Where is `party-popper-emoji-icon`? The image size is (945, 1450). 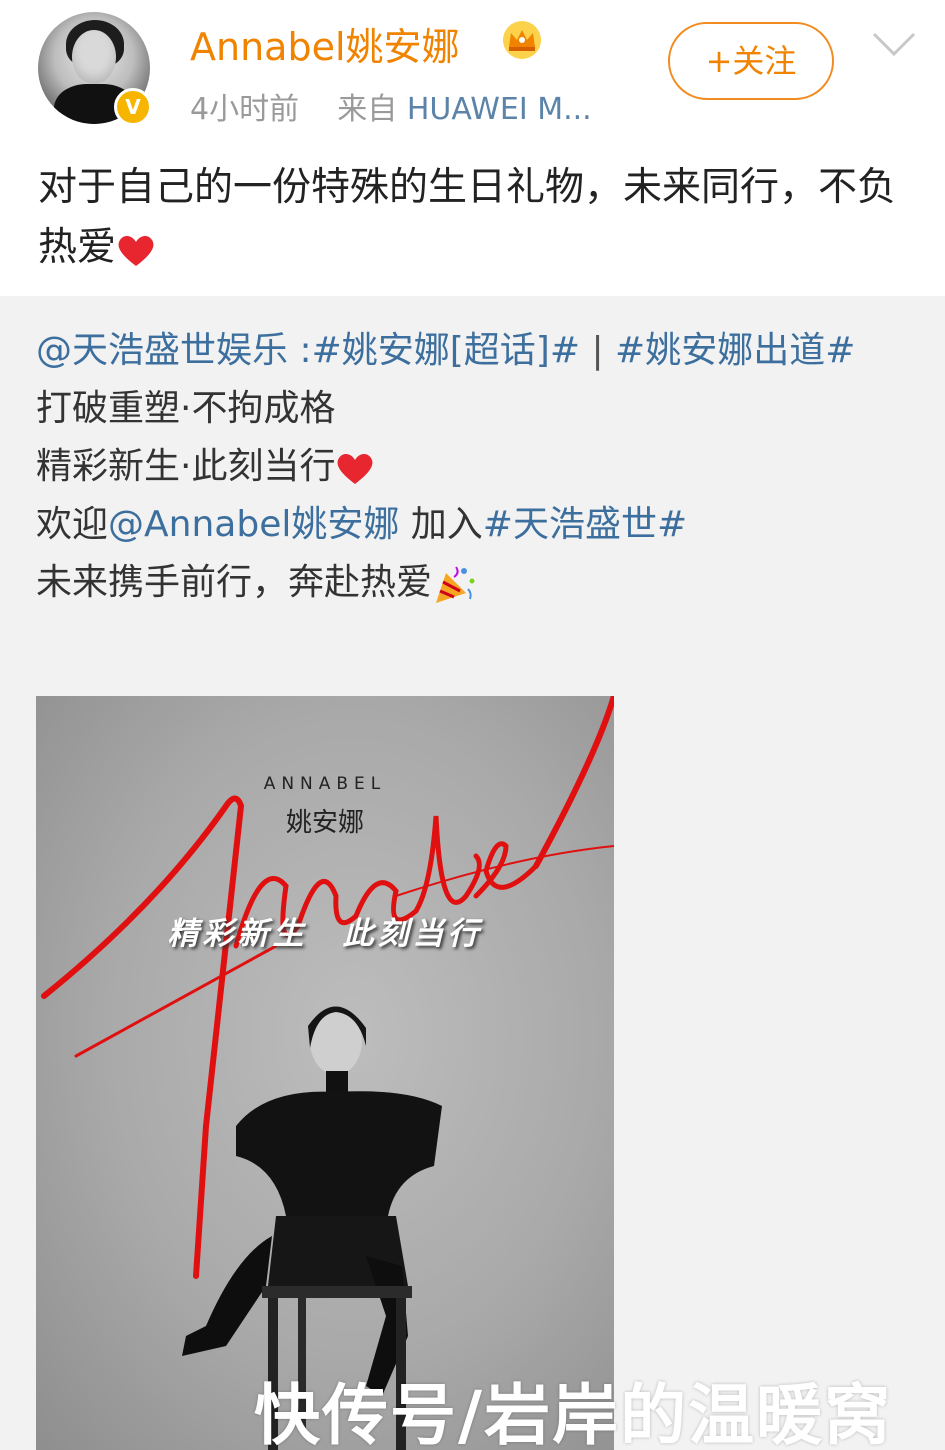 party-popper-emoji-icon is located at coordinates (455, 584).